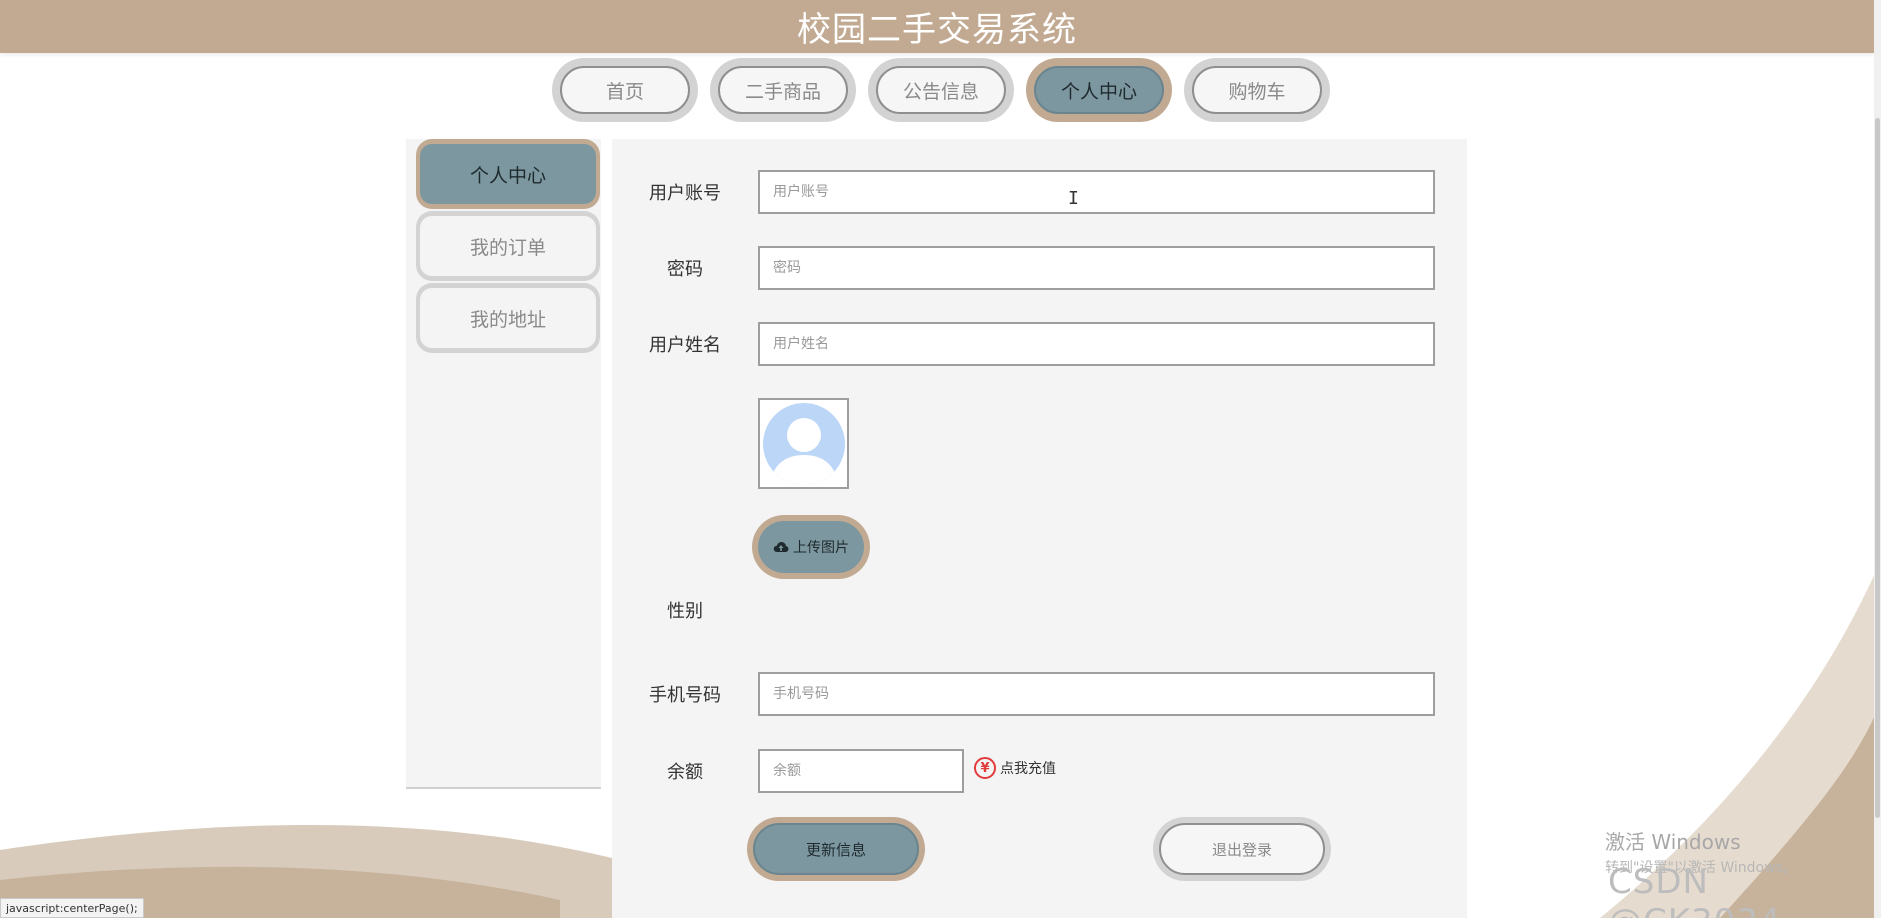 Image resolution: width=1881 pixels, height=918 pixels. I want to click on recharge-link: ¥ 点我充值, so click(1015, 768).